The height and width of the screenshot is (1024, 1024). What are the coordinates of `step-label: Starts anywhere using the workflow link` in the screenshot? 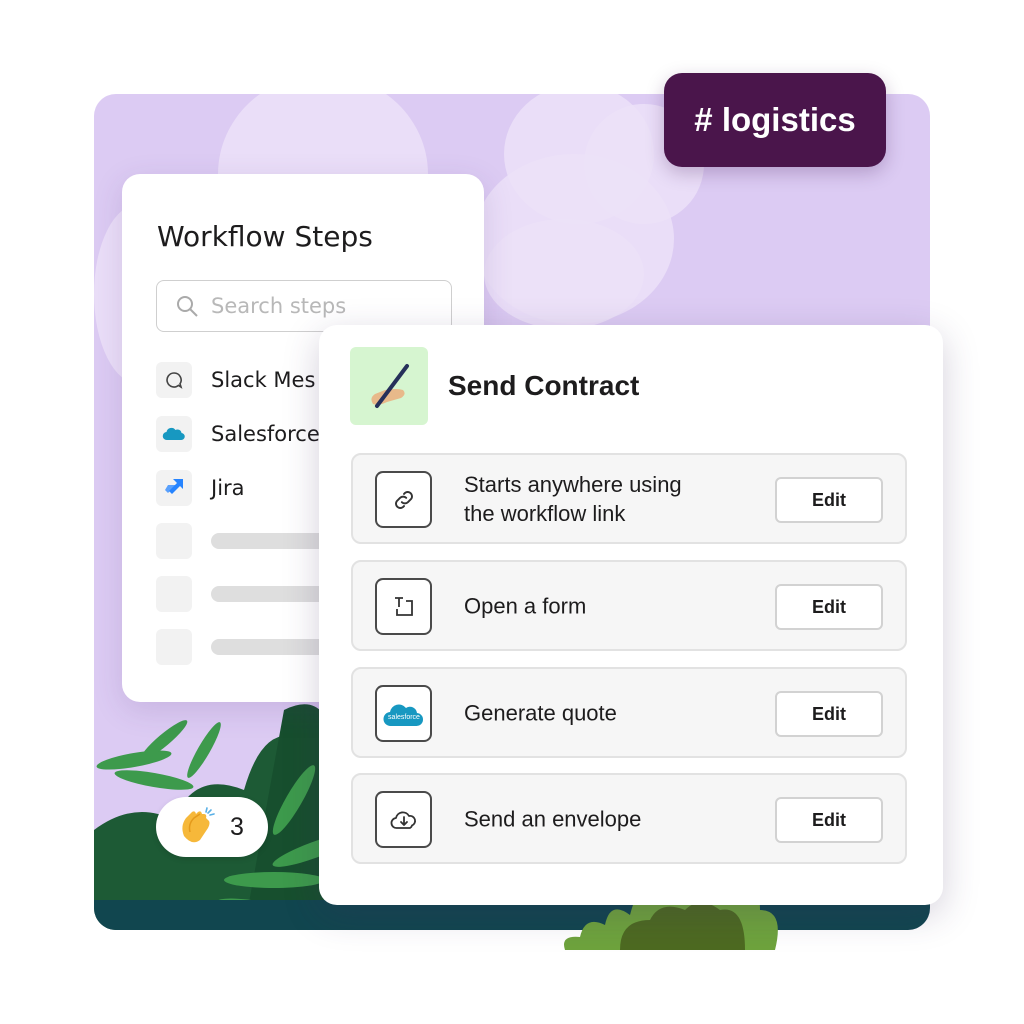 It's located at (573, 499).